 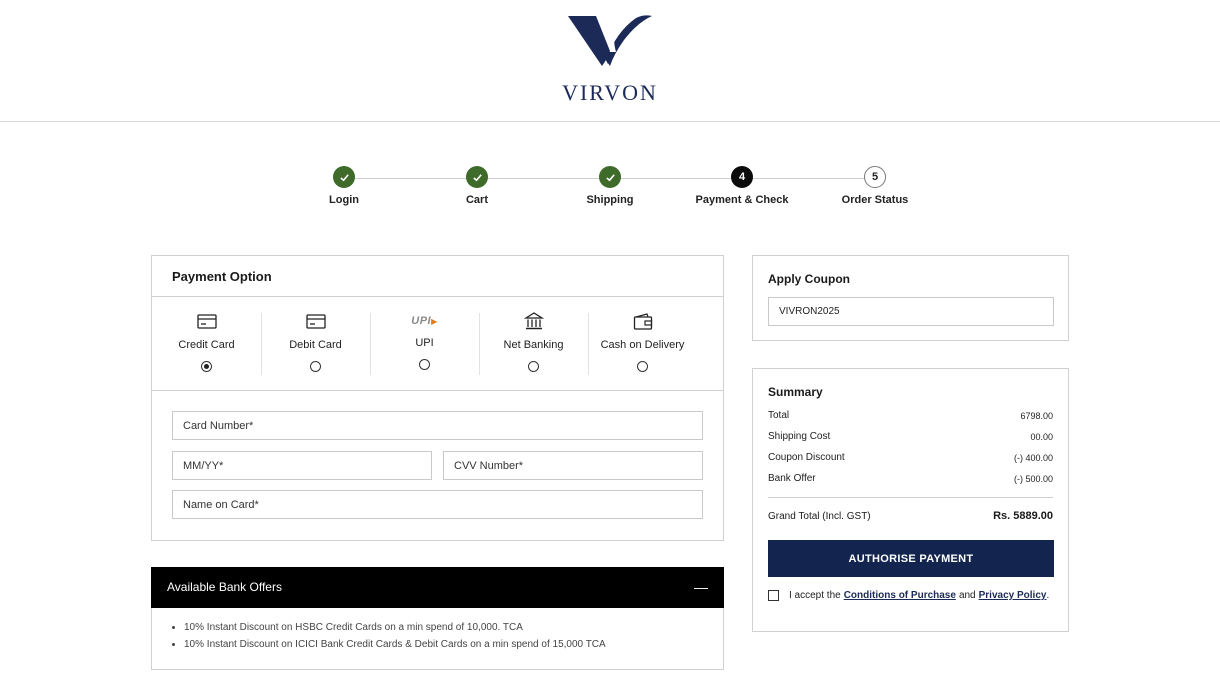 I want to click on method-credit-card: Credit Card, so click(x=206, y=350).